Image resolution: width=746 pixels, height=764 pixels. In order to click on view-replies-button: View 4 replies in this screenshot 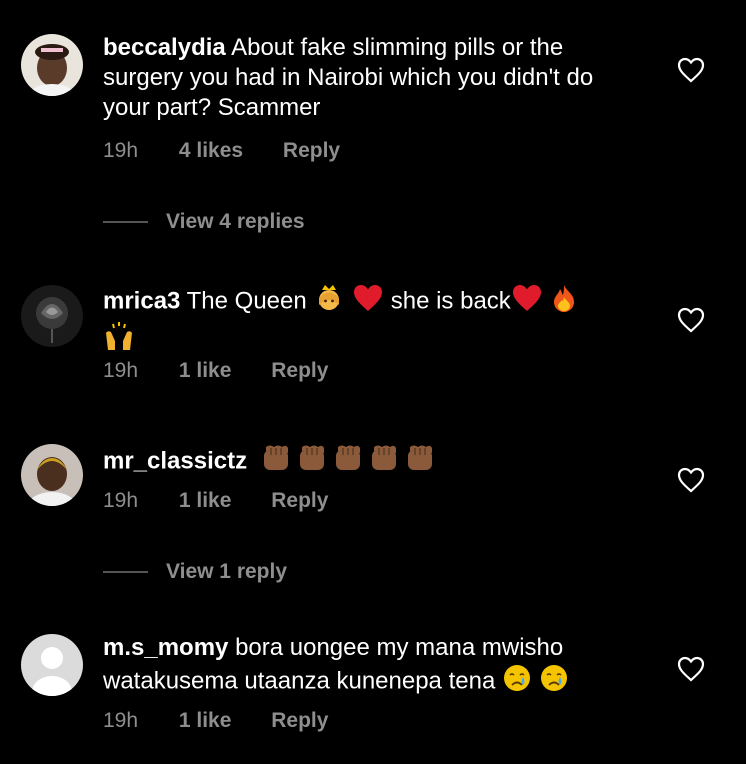, I will do `click(204, 222)`.